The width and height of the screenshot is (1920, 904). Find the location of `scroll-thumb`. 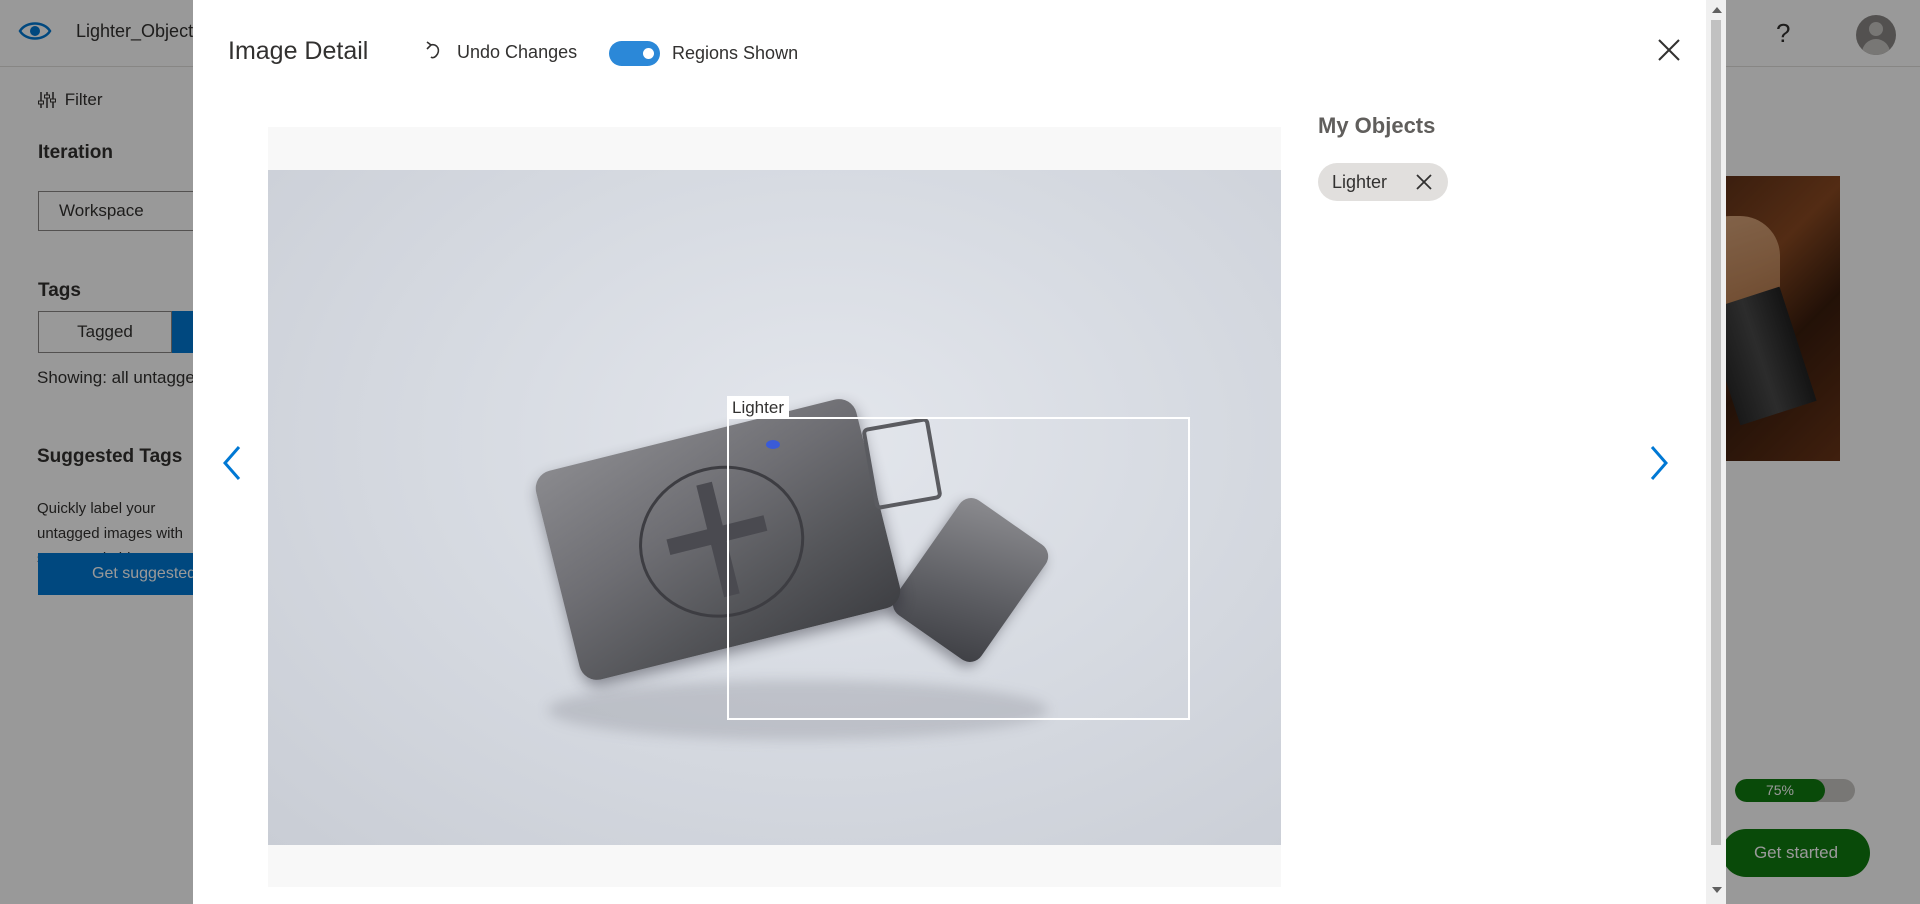

scroll-thumb is located at coordinates (1716, 432).